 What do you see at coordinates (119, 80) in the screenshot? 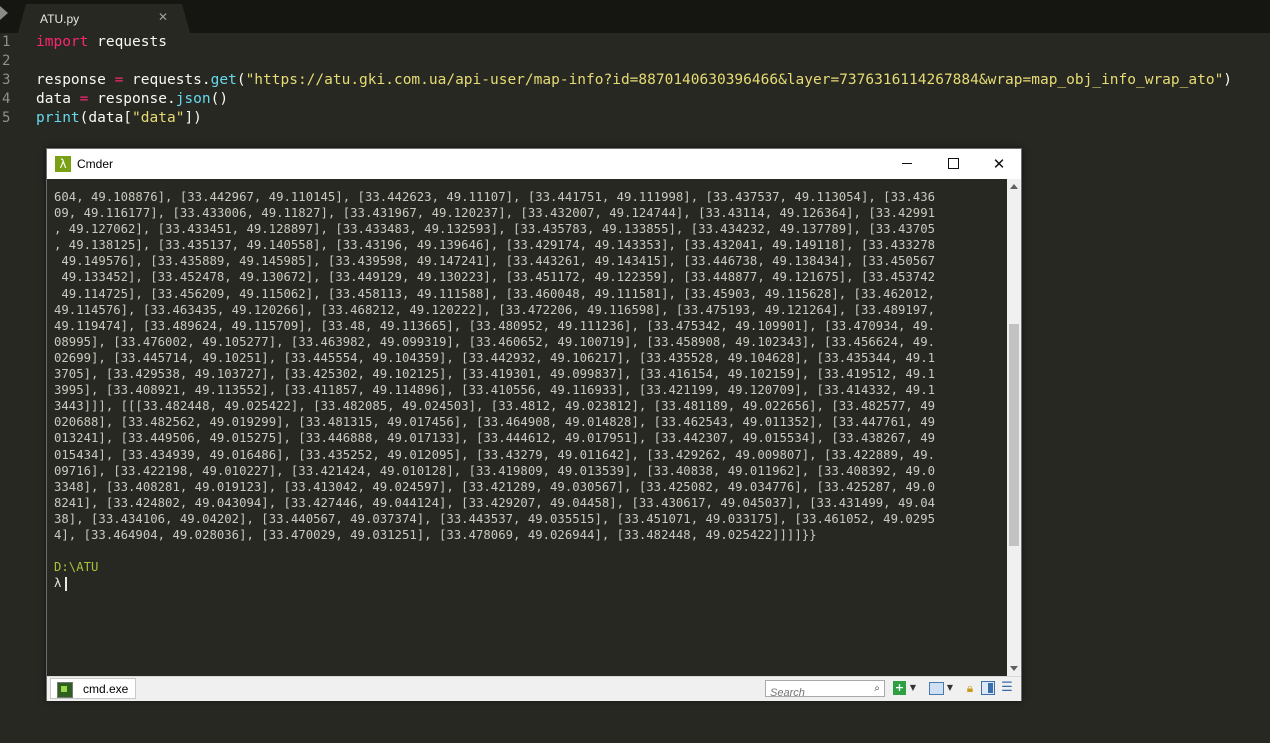
I see `operator-token: =` at bounding box center [119, 80].